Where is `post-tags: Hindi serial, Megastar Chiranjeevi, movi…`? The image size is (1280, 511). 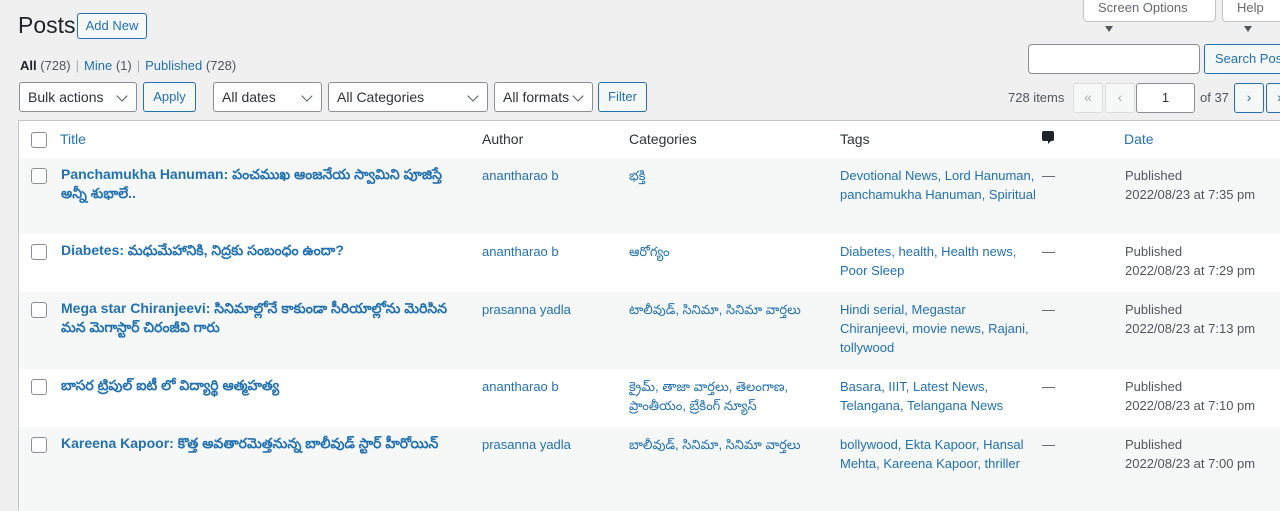
post-tags: Hindi serial, Megastar Chiranjeevi, movi… is located at coordinates (938, 328).